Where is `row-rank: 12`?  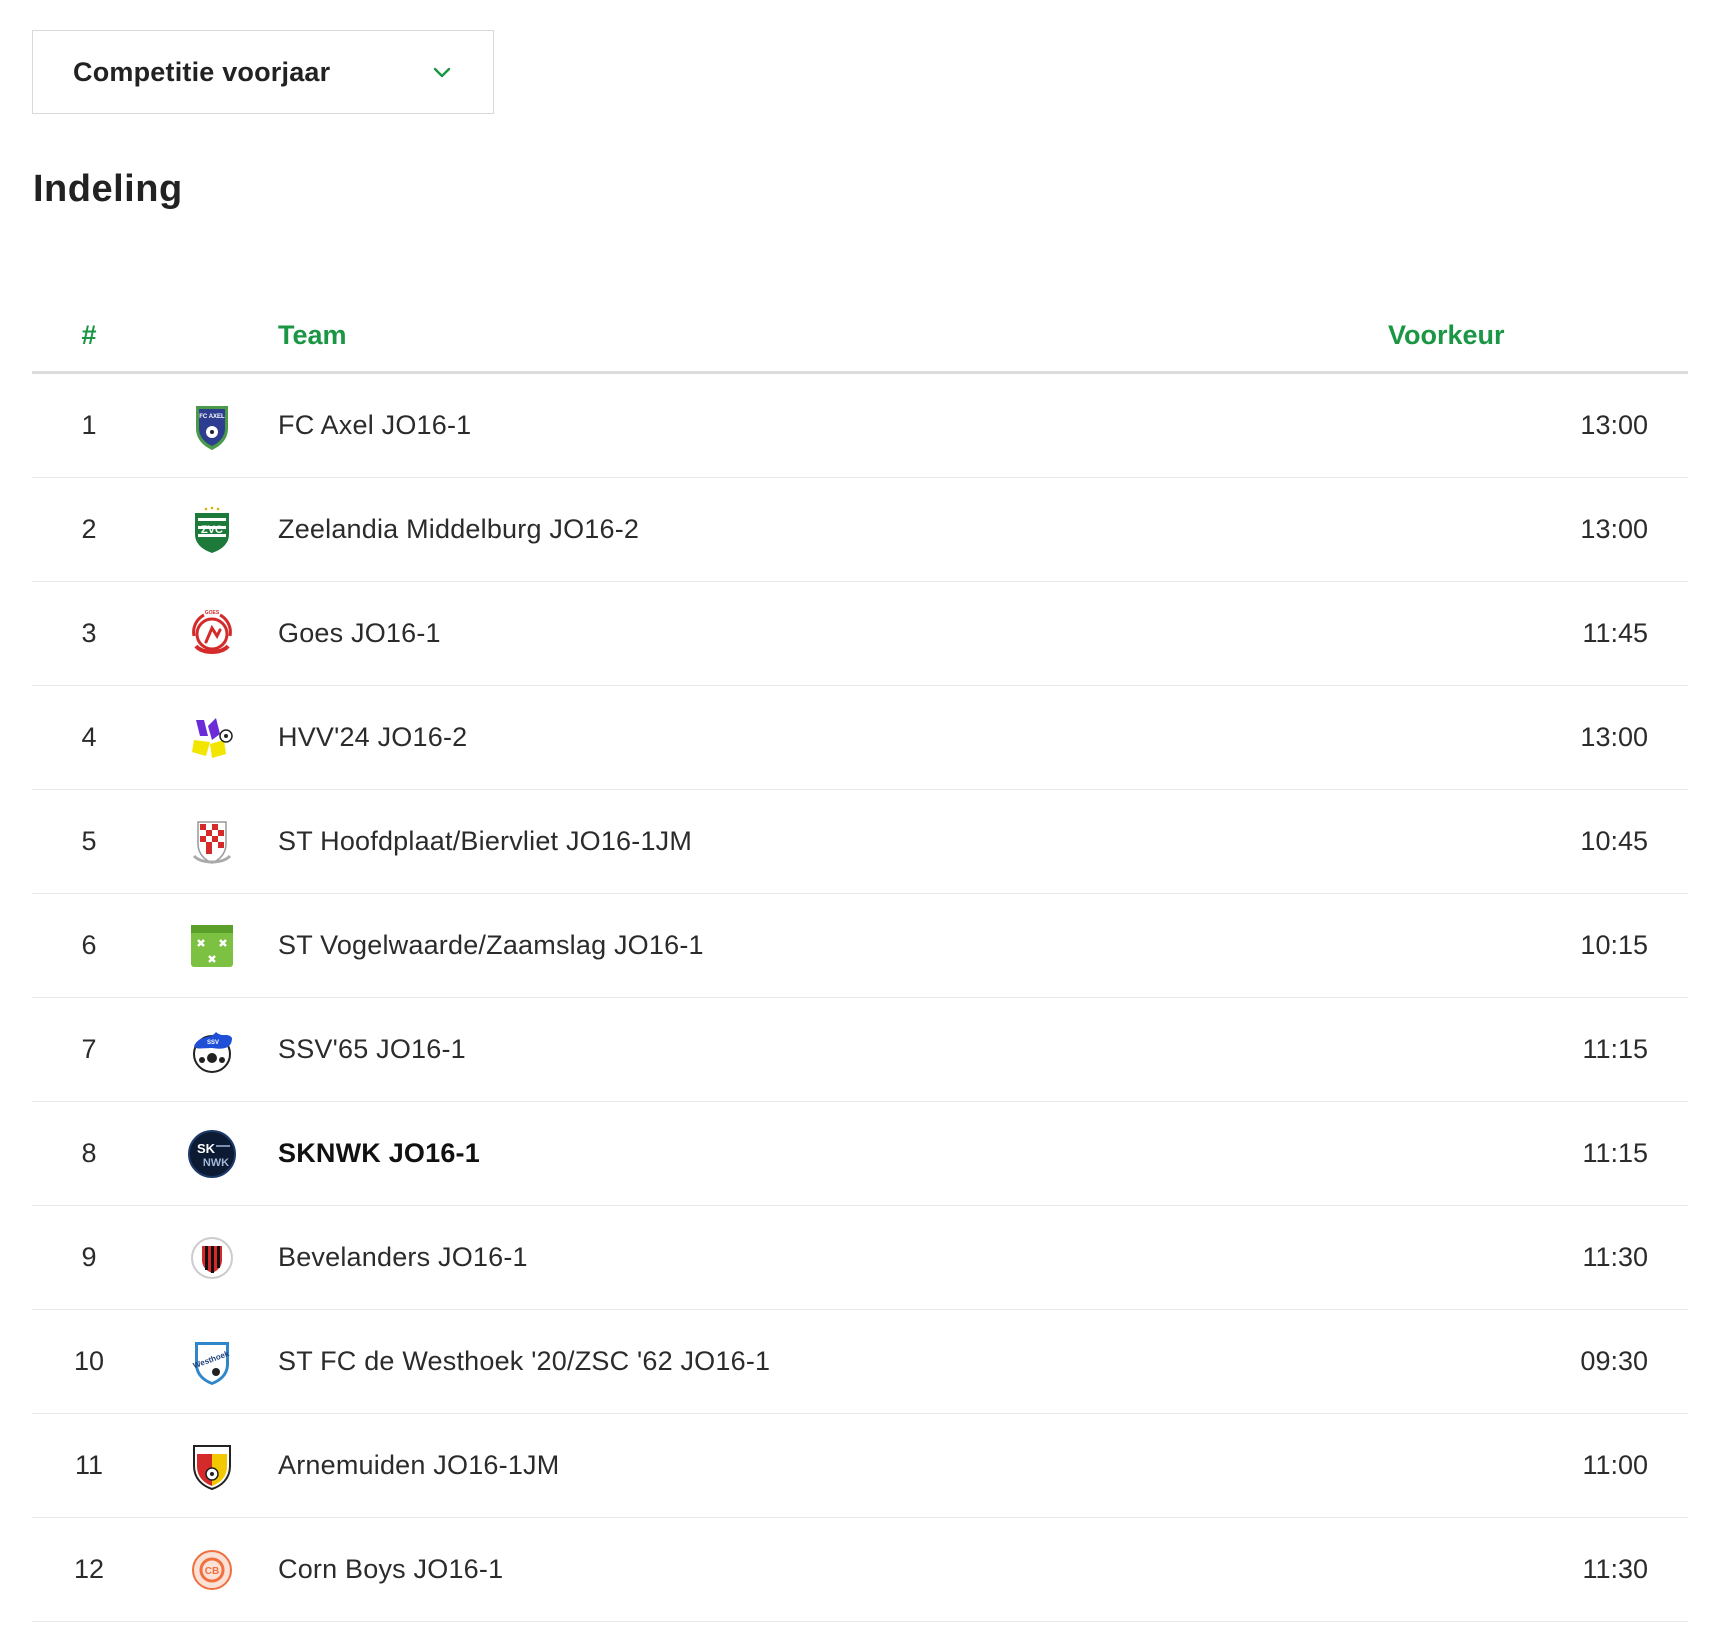 row-rank: 12 is located at coordinates (89, 1569).